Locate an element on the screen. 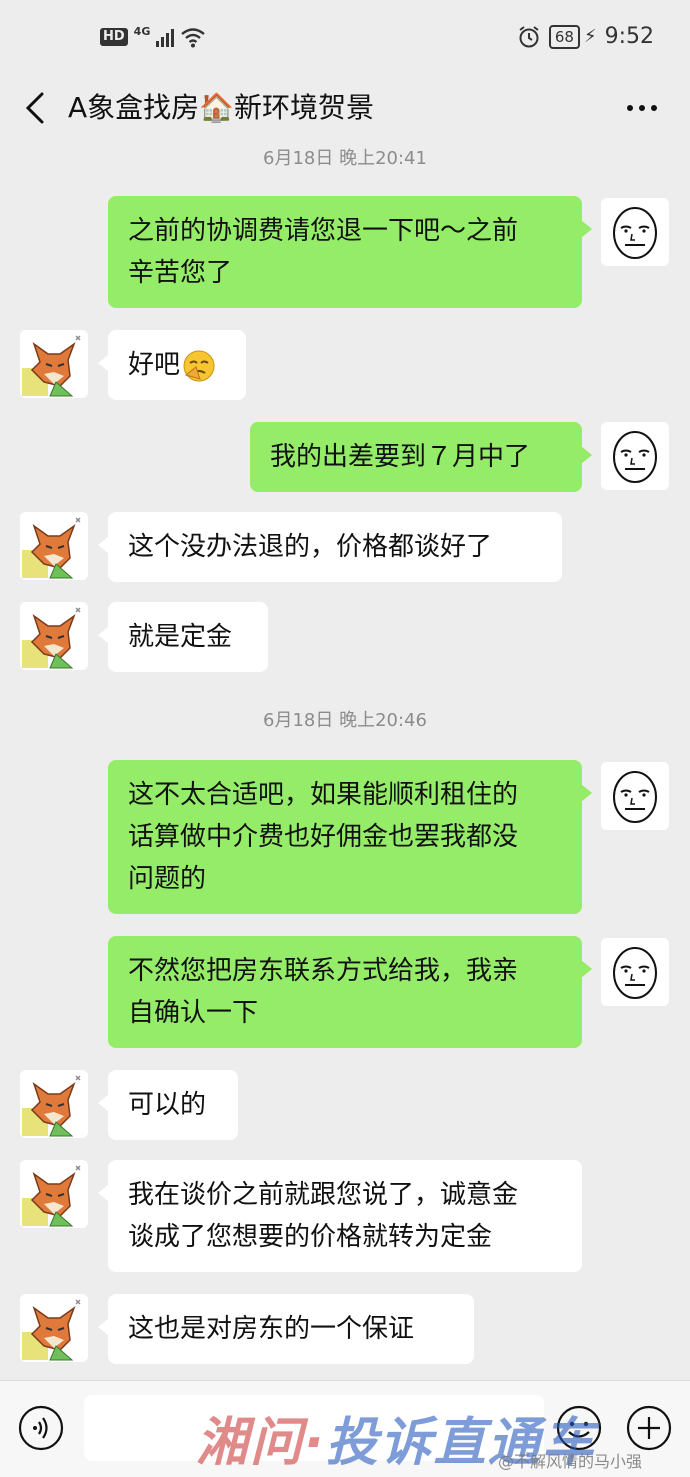 The width and height of the screenshot is (690, 1477). message-bubble: 这不太合适吧，如果能顺利租住的 话算做中介费也好佣金也罢我都没 问题的 is located at coordinates (350, 837).